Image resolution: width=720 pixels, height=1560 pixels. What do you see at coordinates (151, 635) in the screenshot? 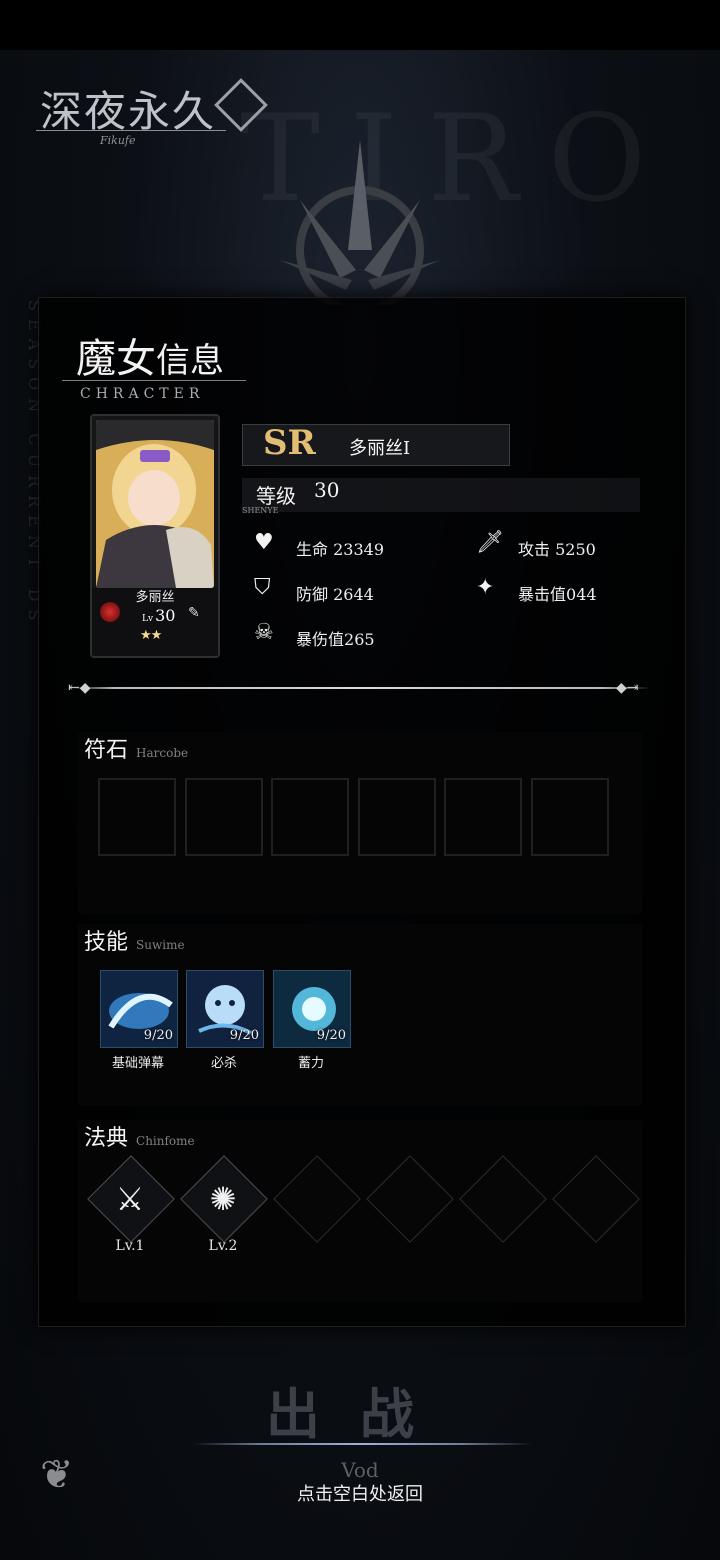
I see `card-stars: ★★` at bounding box center [151, 635].